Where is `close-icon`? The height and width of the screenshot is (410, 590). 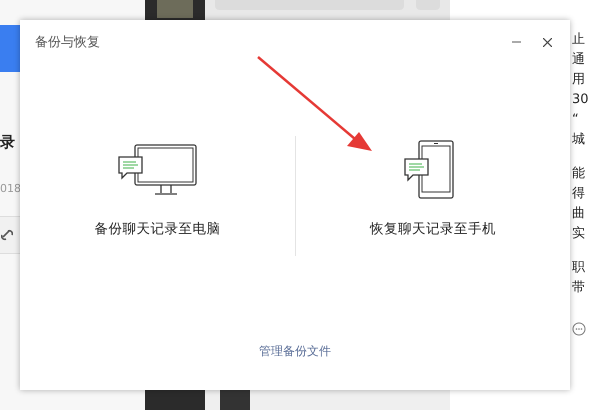 close-icon is located at coordinates (547, 42).